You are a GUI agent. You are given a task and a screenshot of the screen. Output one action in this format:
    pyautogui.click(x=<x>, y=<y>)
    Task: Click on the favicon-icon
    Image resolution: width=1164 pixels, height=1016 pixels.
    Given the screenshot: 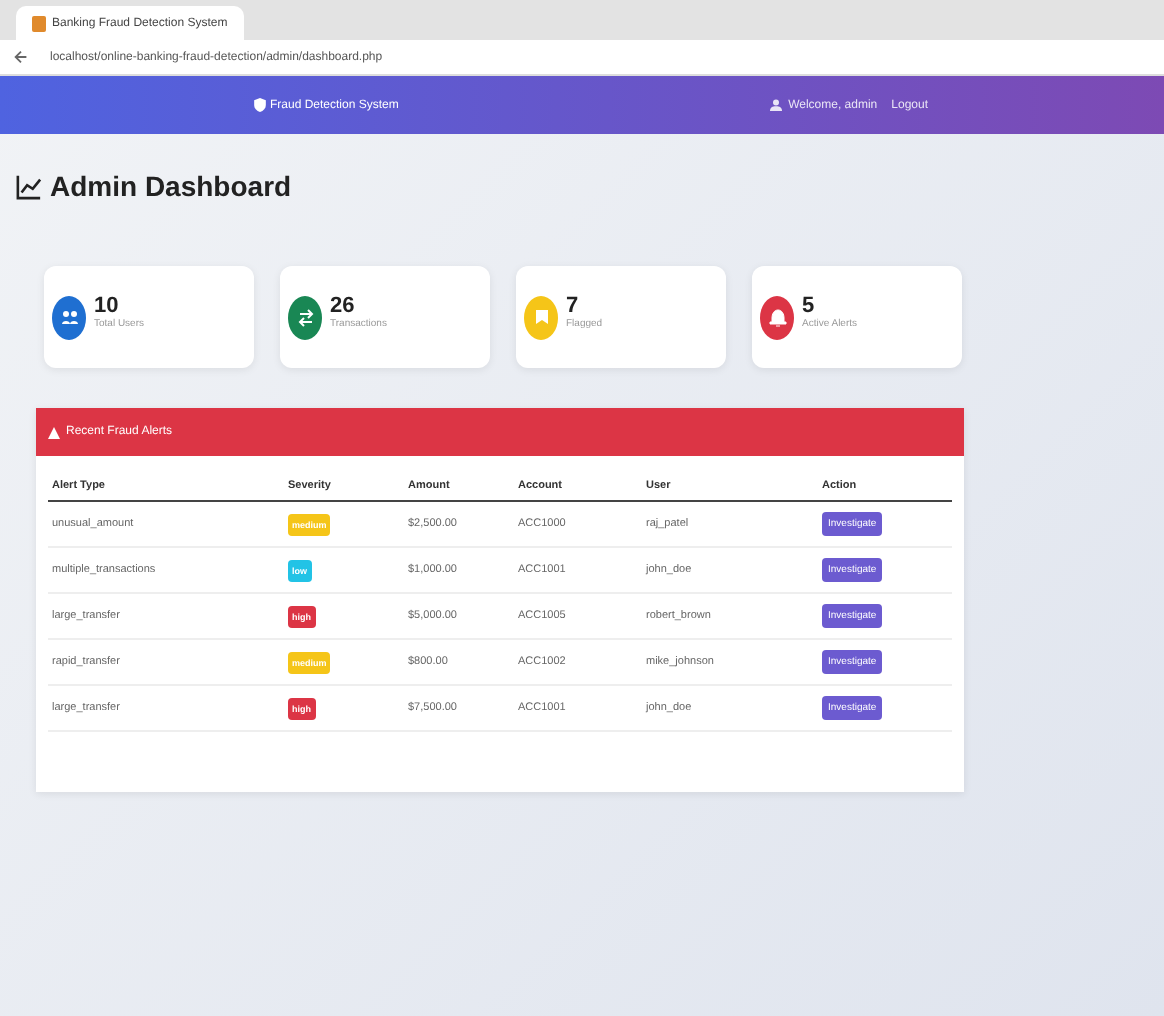 What is the action you would take?
    pyautogui.click(x=39, y=23)
    